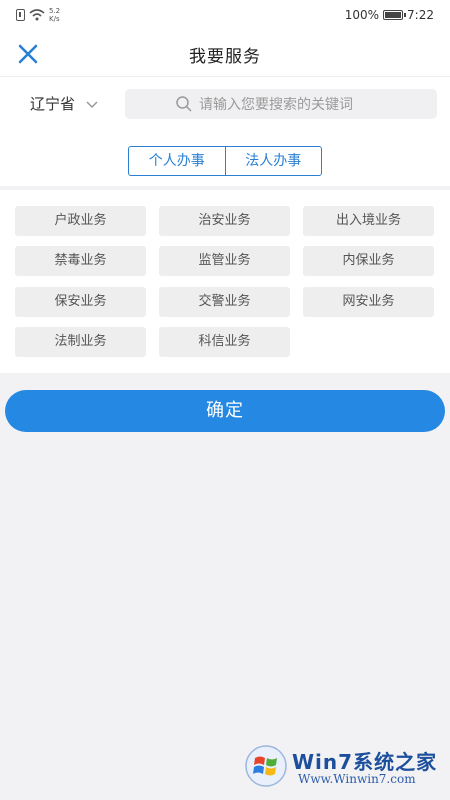  I want to click on category-internal-security: 内保业务, so click(368, 261).